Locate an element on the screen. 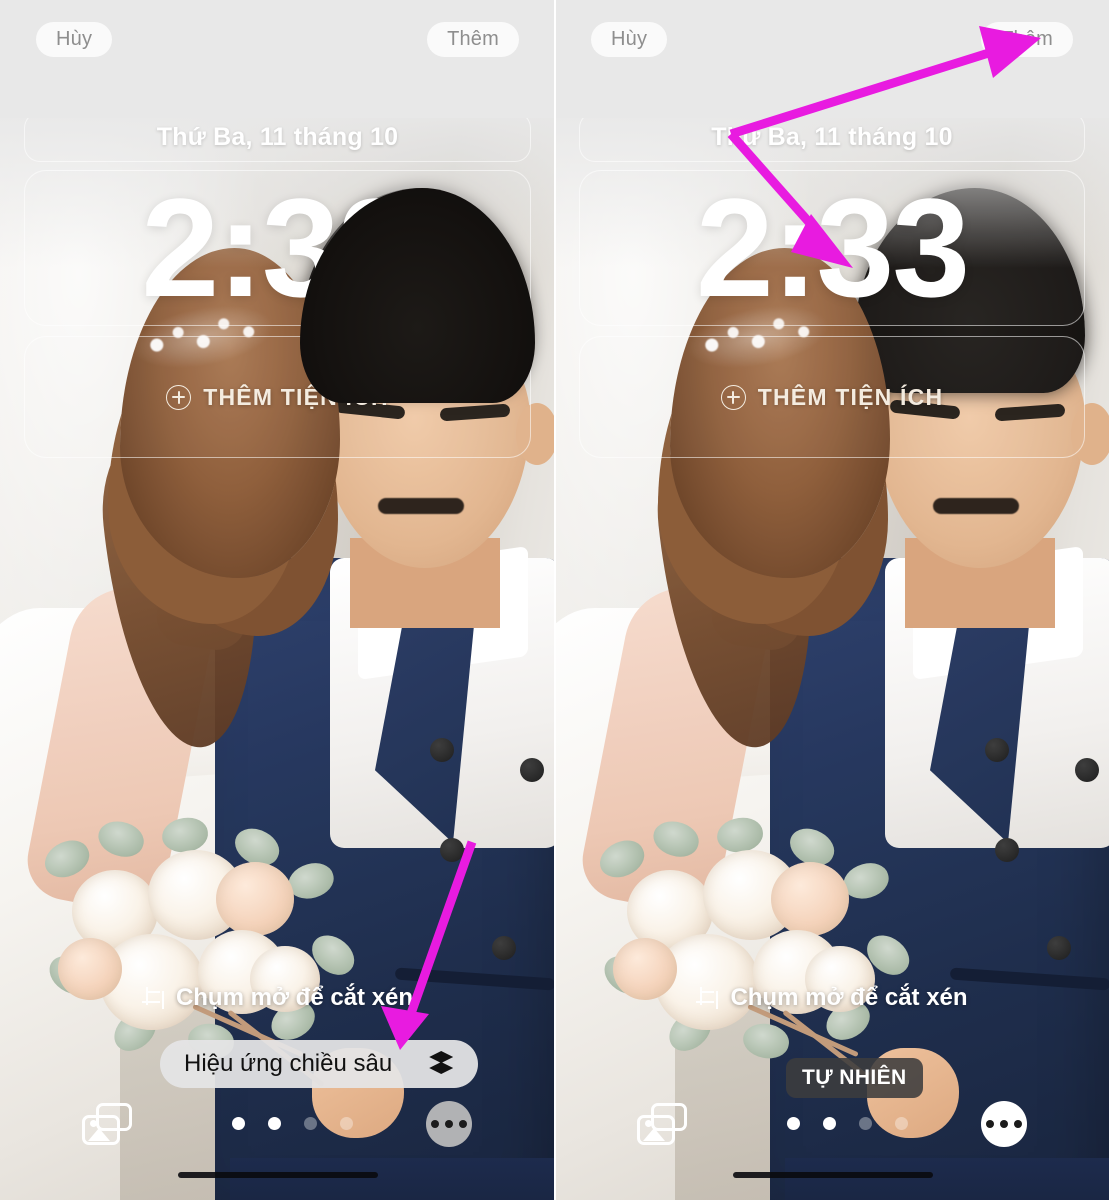  more-options-button-before is located at coordinates (449, 1124).